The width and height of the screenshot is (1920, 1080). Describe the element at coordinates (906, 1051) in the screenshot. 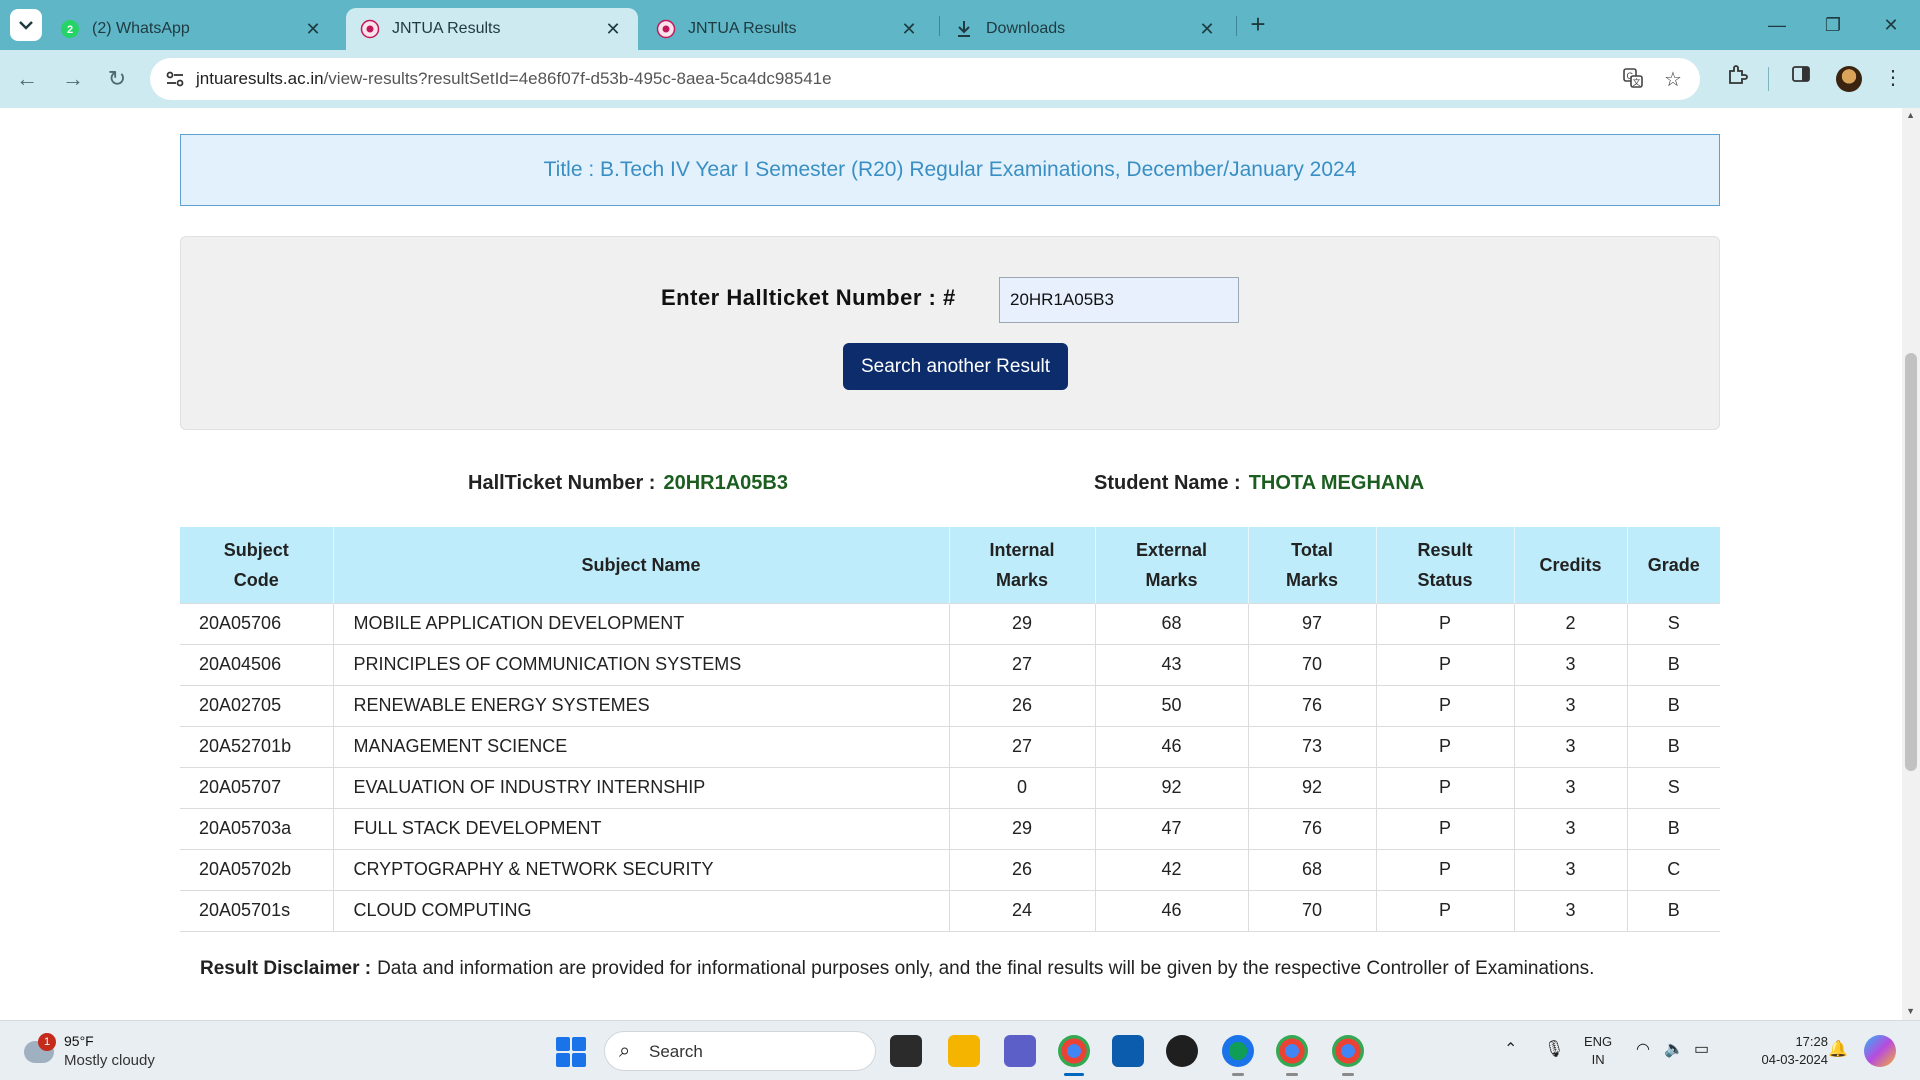

I see `task-view-icon` at that location.